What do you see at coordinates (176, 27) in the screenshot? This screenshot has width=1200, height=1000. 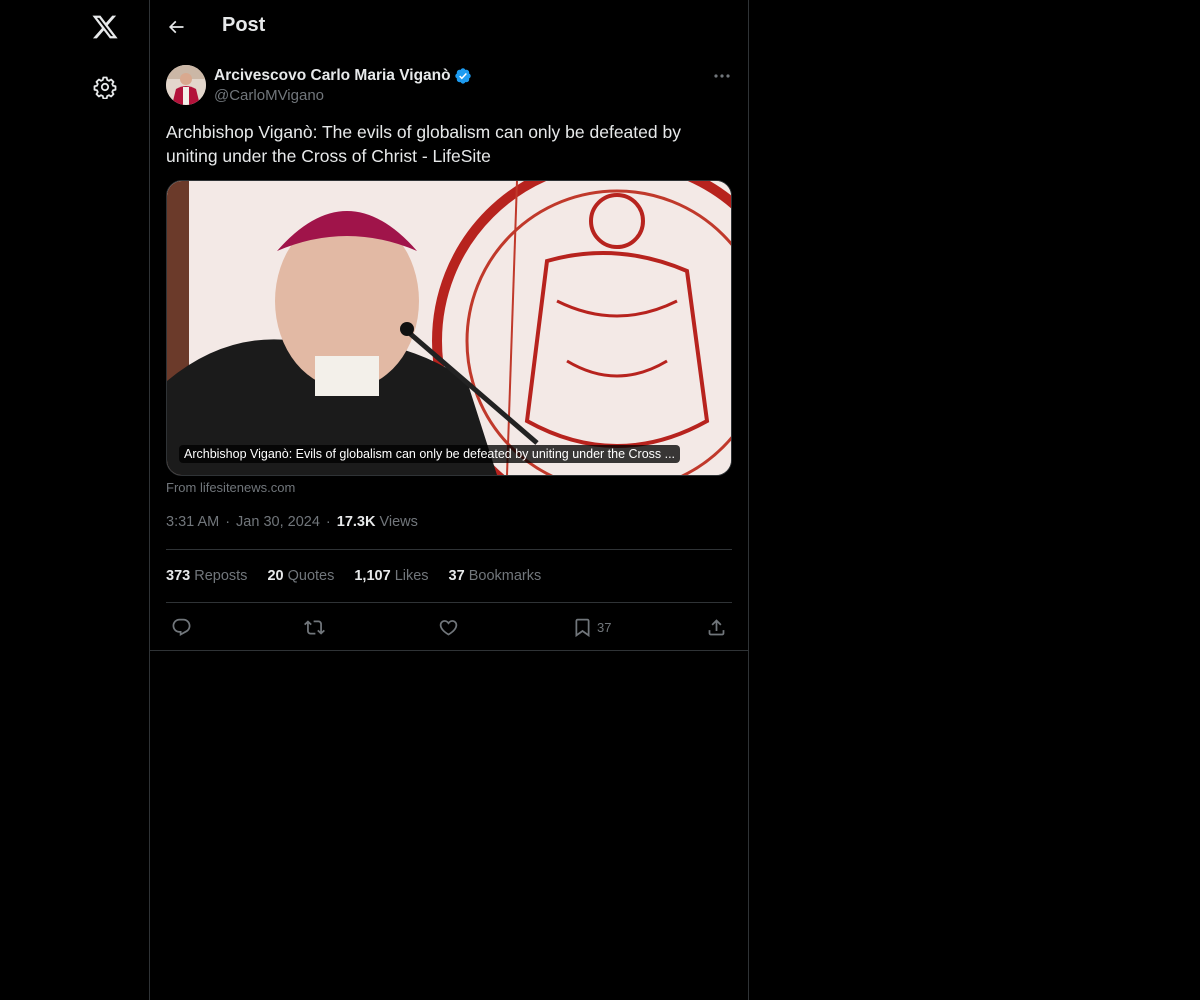 I see `back-arrow-icon` at bounding box center [176, 27].